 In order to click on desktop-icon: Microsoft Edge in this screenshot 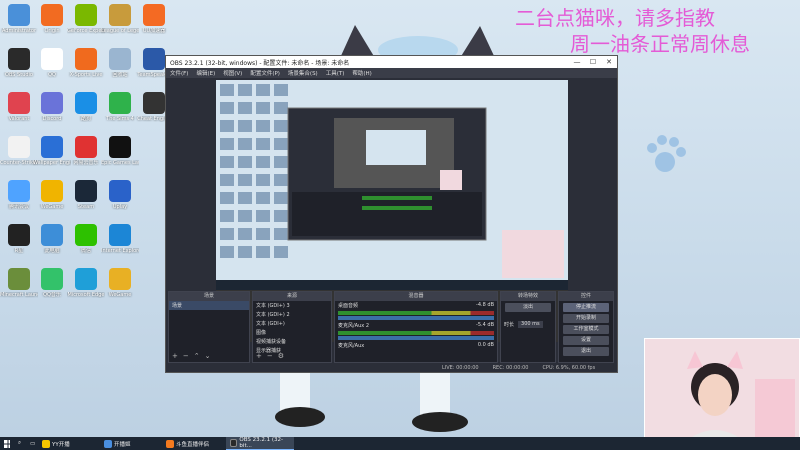, I will do `click(86, 283)`.